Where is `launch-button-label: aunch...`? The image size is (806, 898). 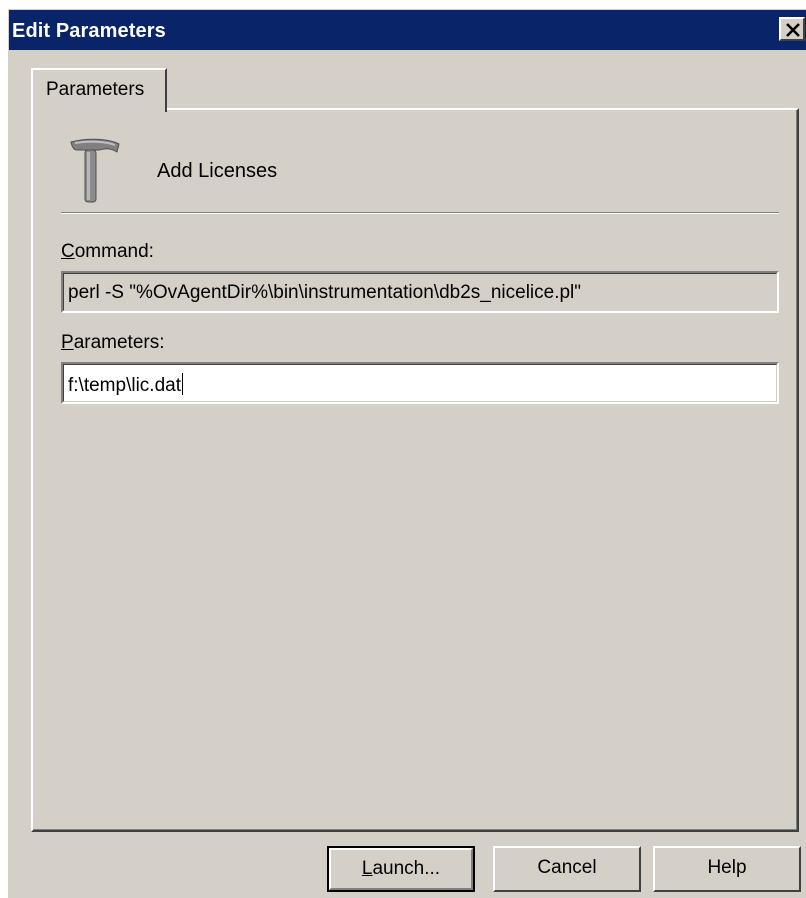 launch-button-label: aunch... is located at coordinates (406, 868).